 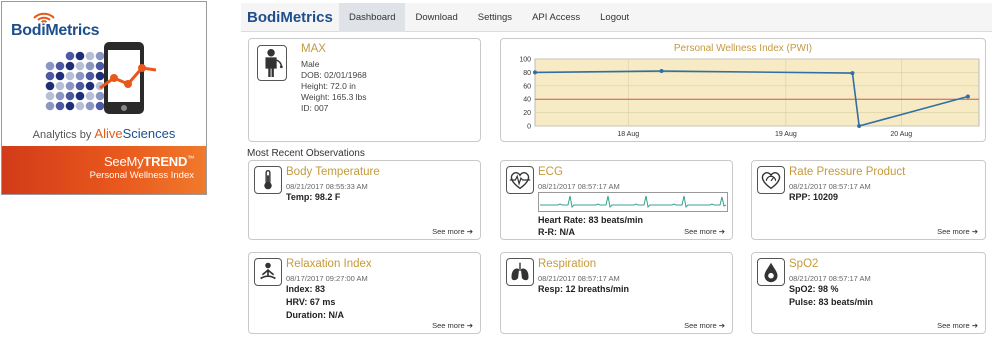 What do you see at coordinates (333, 172) in the screenshot?
I see `body-temperature-title: Body Temperature` at bounding box center [333, 172].